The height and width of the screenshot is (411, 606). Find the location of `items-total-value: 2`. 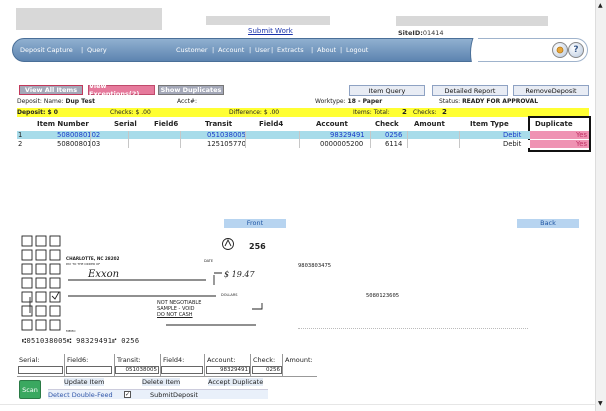

items-total-value: 2 is located at coordinates (404, 112).